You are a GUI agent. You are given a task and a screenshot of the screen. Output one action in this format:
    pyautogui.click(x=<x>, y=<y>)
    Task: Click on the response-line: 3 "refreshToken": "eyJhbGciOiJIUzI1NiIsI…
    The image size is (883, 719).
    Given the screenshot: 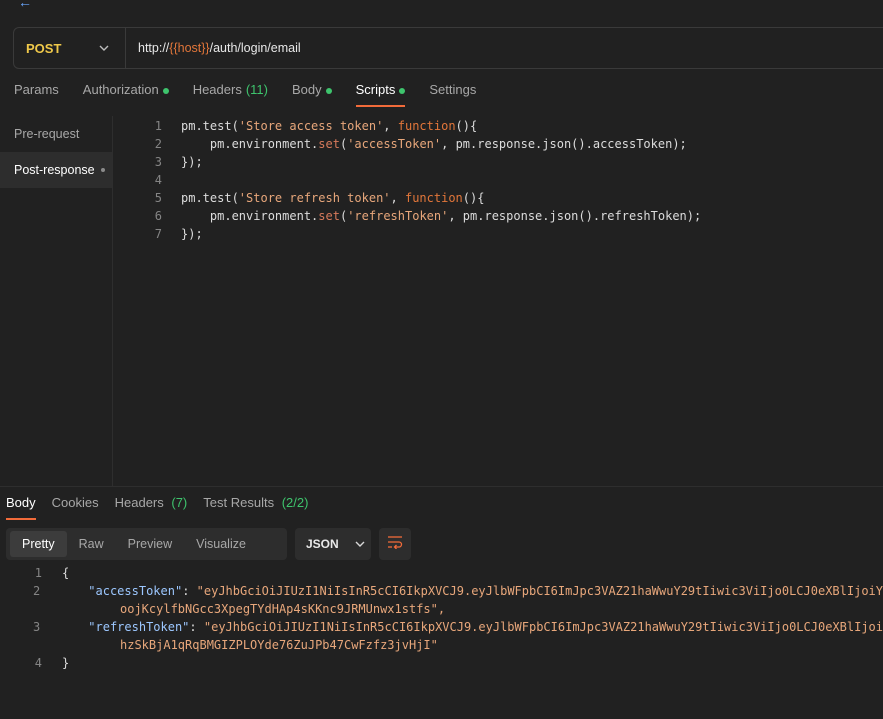 What is the action you would take?
    pyautogui.click(x=441, y=627)
    